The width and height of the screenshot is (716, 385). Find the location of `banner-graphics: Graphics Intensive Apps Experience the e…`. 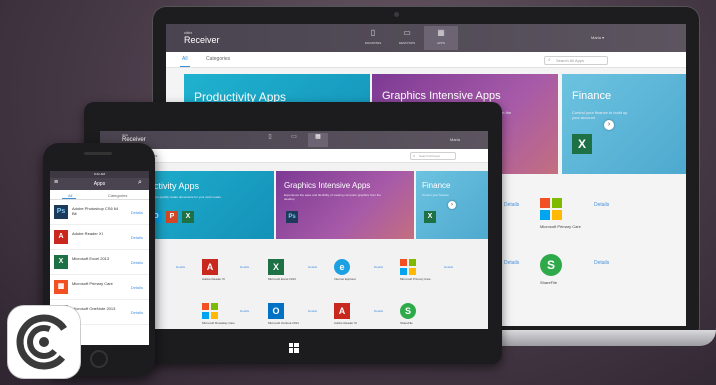

banner-graphics: Graphics Intensive Apps Experience the e… is located at coordinates (345, 205).